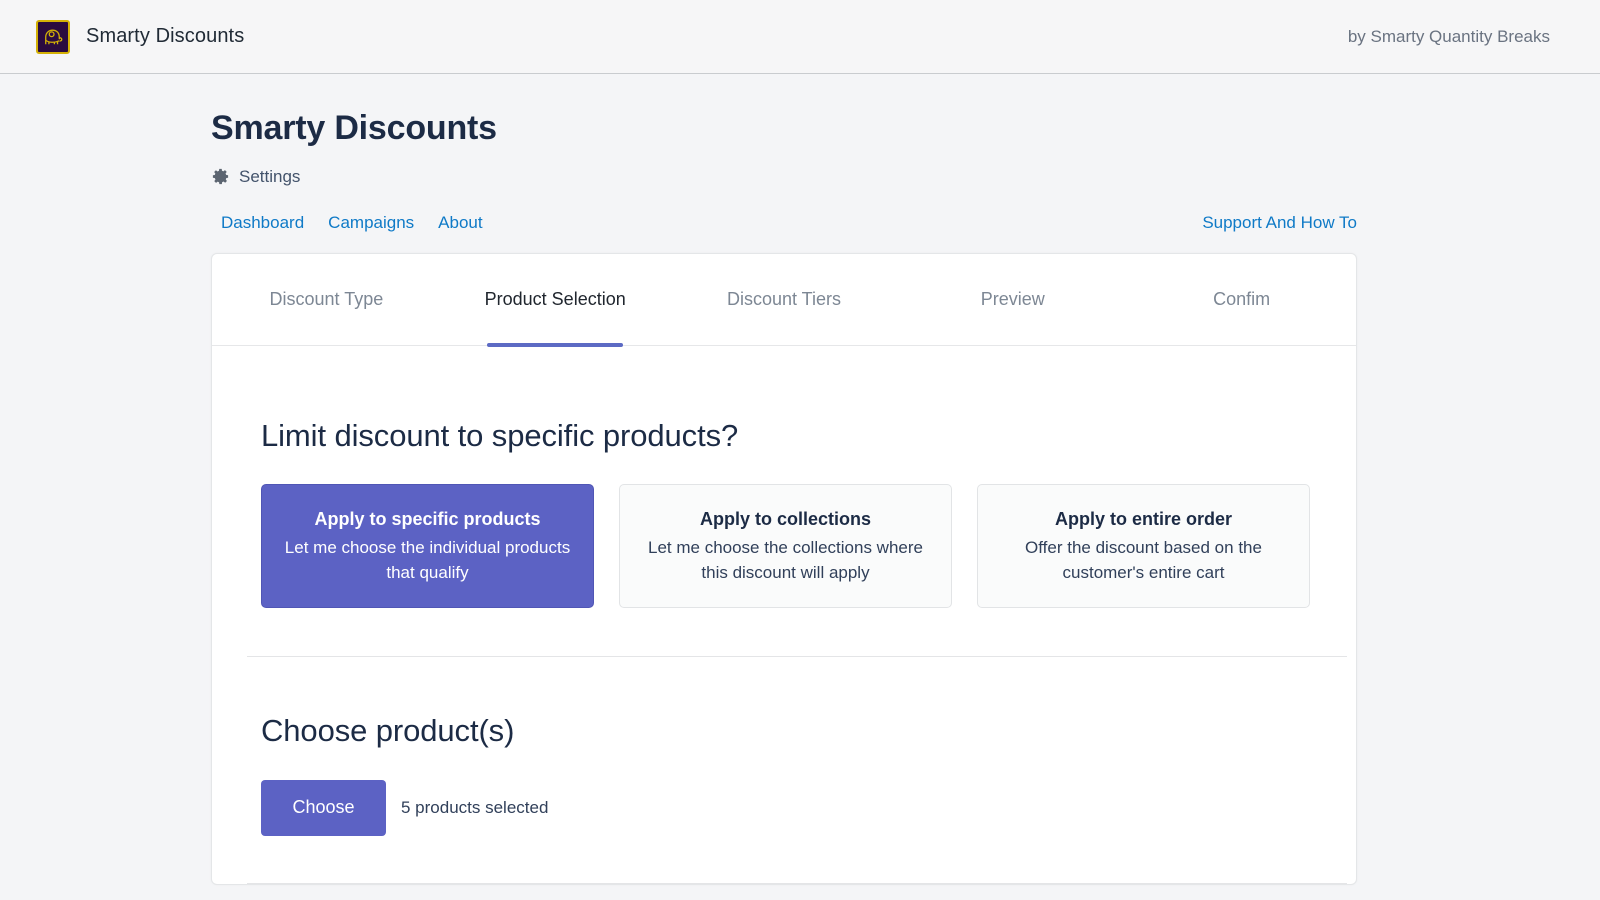  Describe the element at coordinates (796, 807) in the screenshot. I see `choose-products-row: Choose 5 products selected` at that location.